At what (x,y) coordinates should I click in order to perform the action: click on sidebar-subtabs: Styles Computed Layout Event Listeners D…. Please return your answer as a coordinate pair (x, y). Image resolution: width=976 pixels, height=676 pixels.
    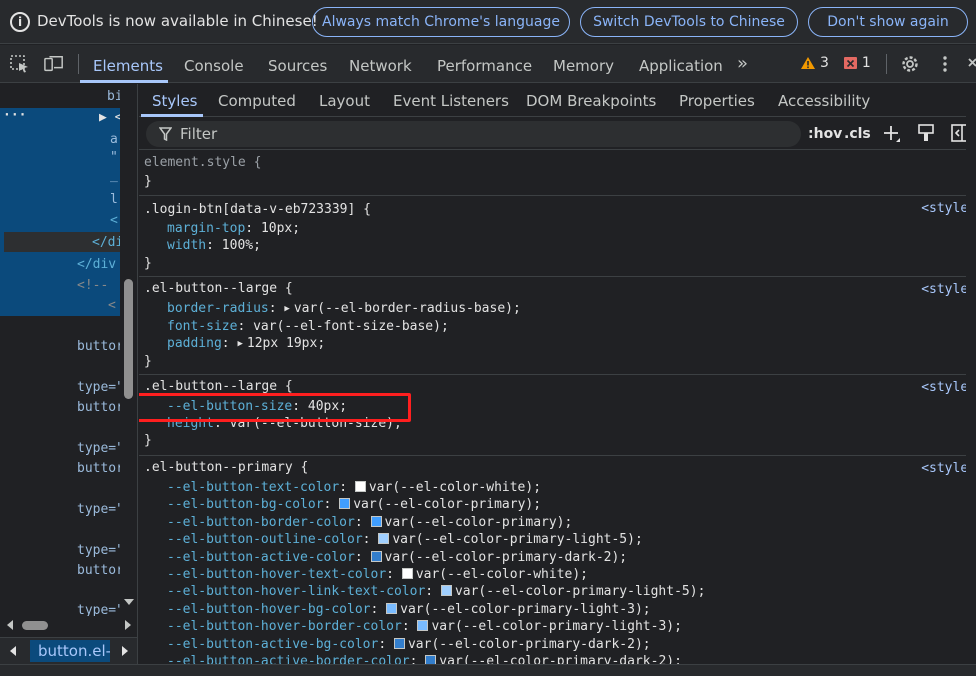
    Looking at the image, I should click on (557, 100).